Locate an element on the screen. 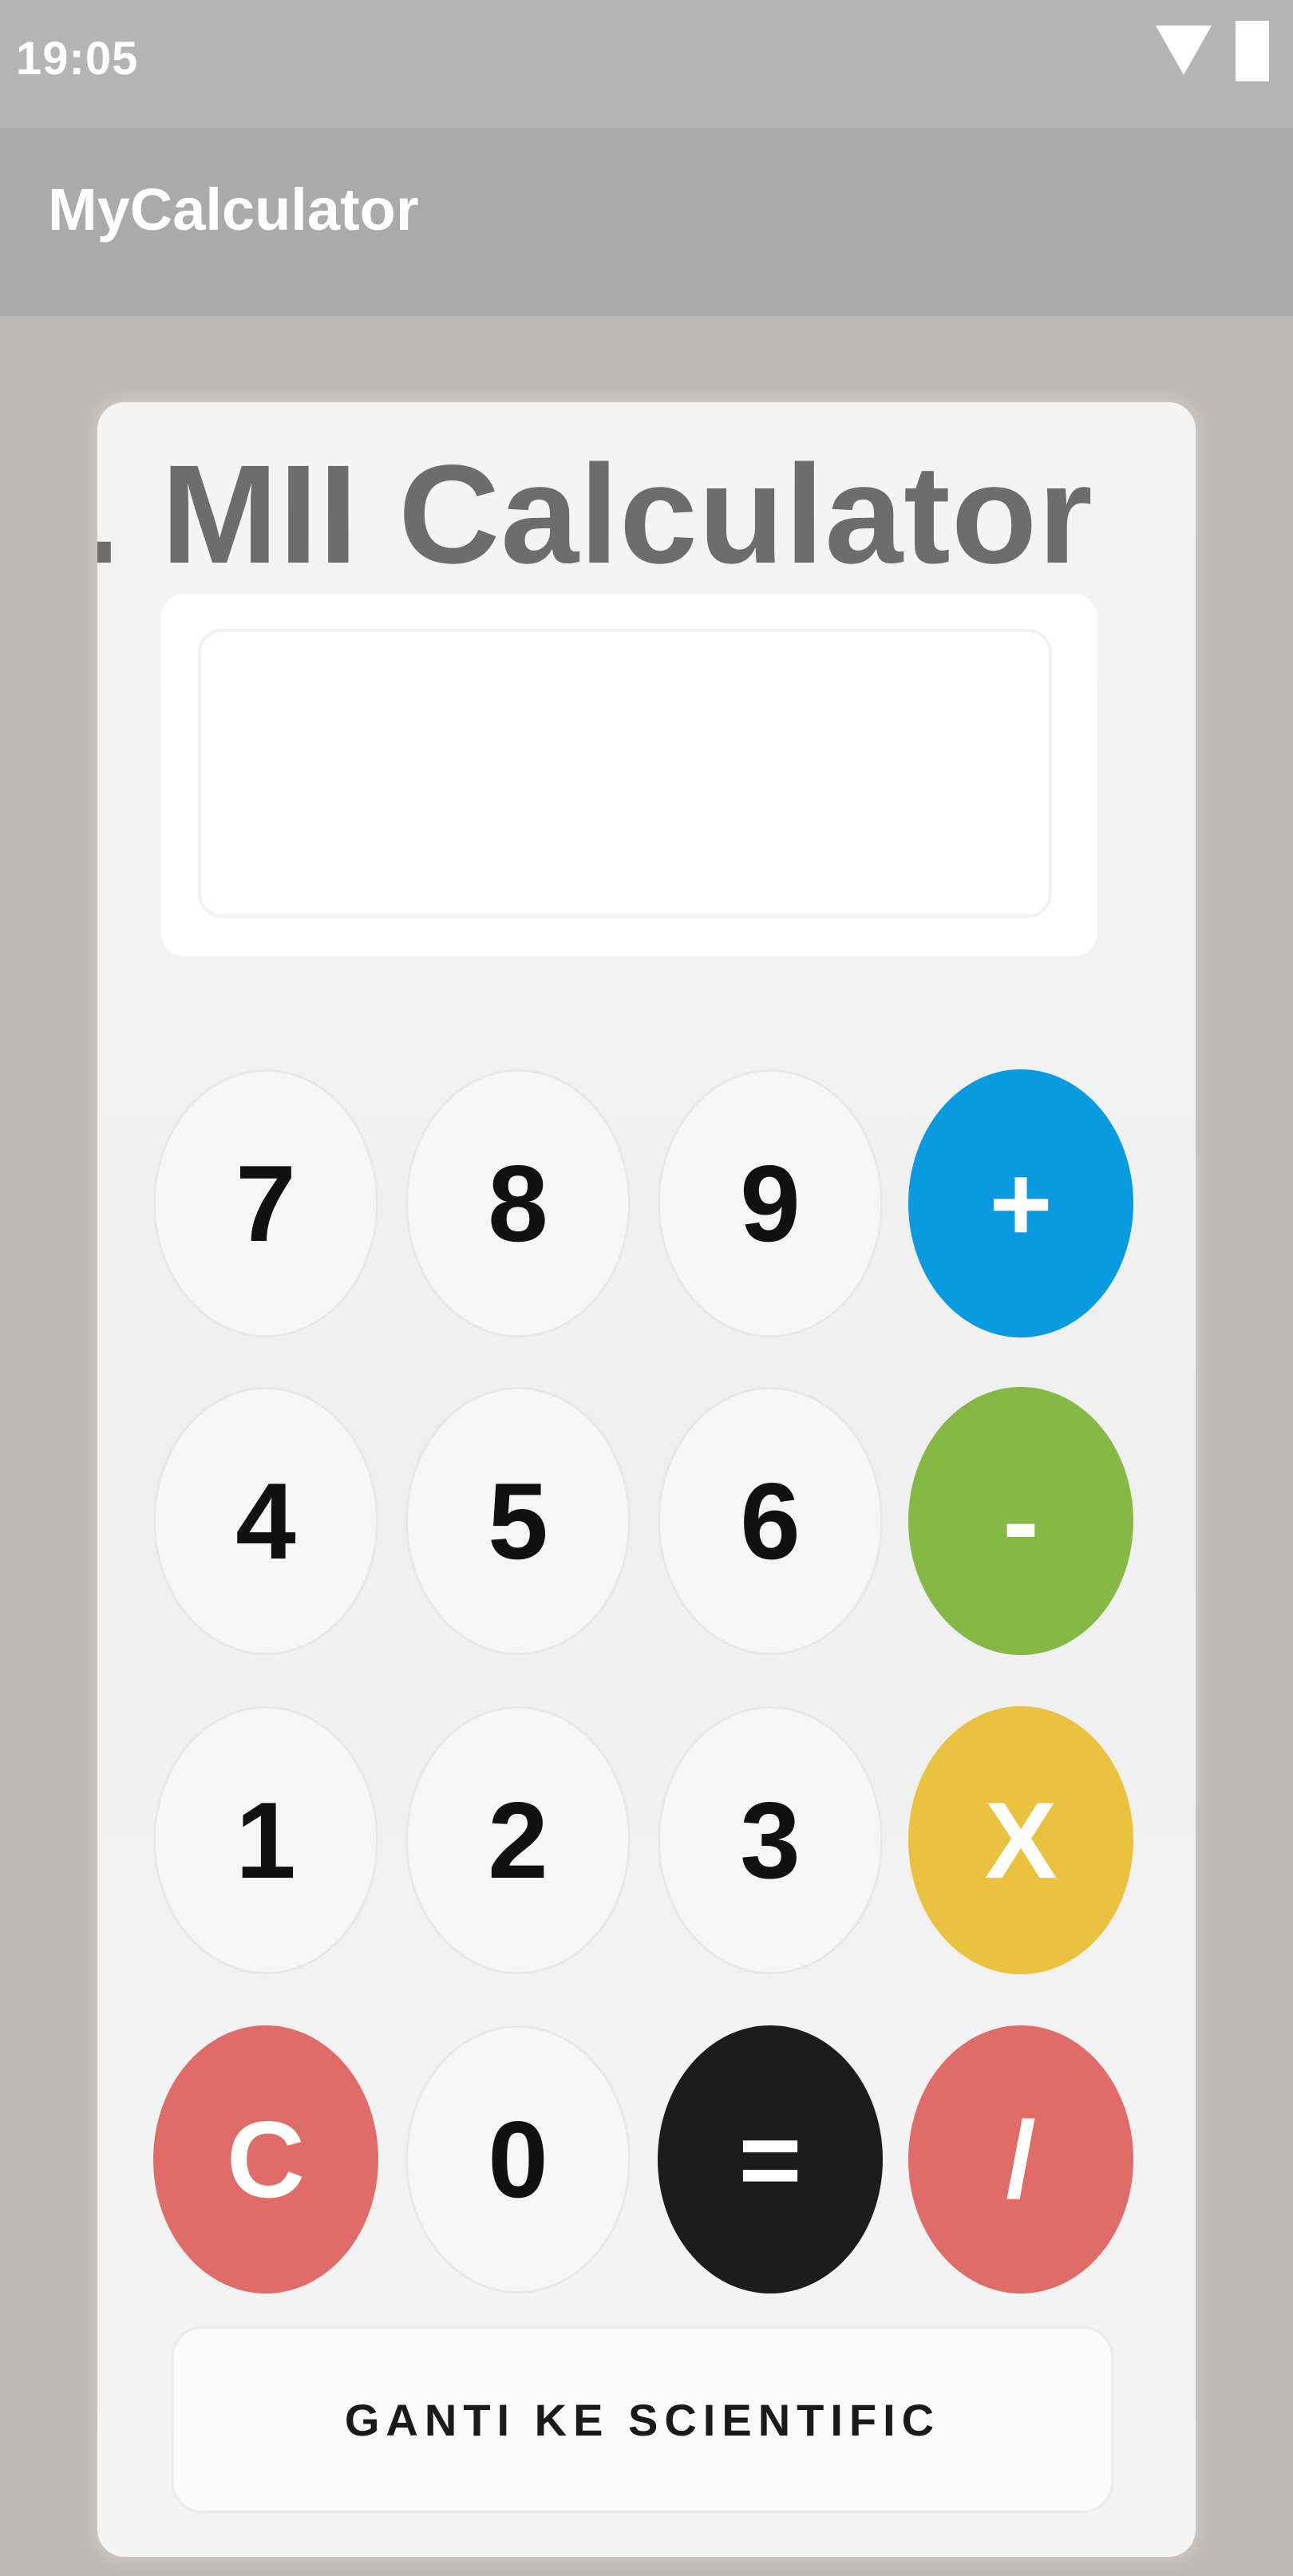 This screenshot has height=2576, width=1293. key-3-button: 3 is located at coordinates (770, 1840).